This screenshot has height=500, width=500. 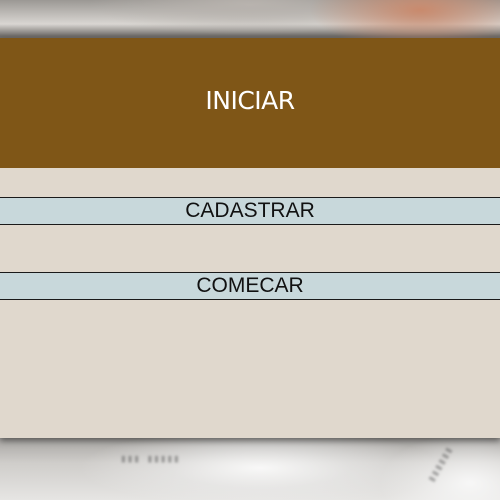 I want to click on background-photo-bottom: ▮▮▮ ▮▮▮▮▮ ▮▮▮▮▮▮, so click(x=250, y=469).